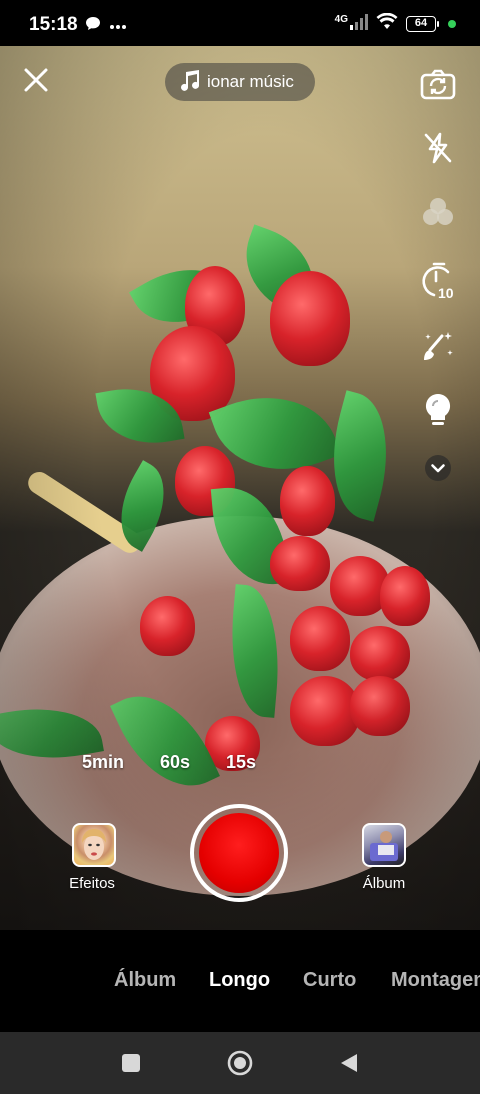 The height and width of the screenshot is (1094, 480). What do you see at coordinates (145, 980) in the screenshot?
I see `mode-album: Álbum` at bounding box center [145, 980].